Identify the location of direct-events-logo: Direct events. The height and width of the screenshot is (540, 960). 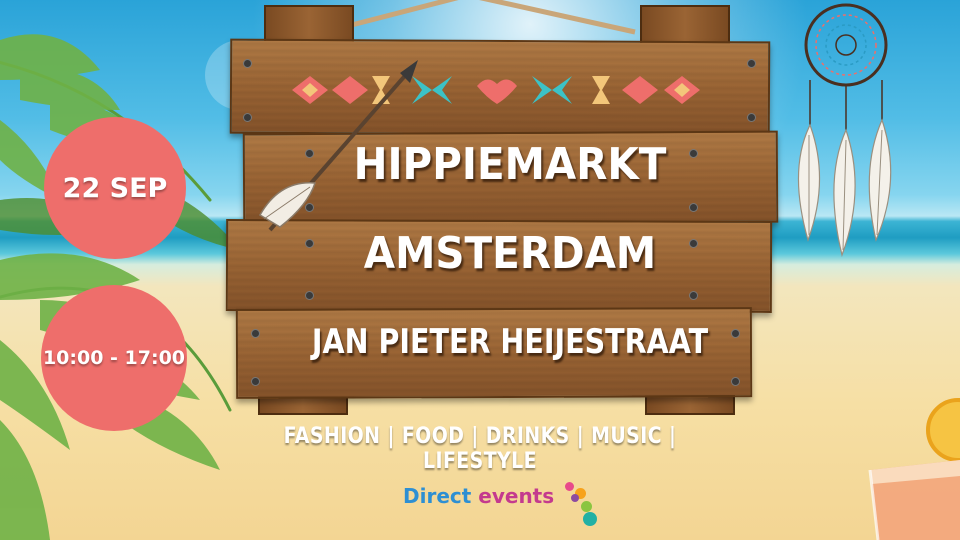
(508, 503).